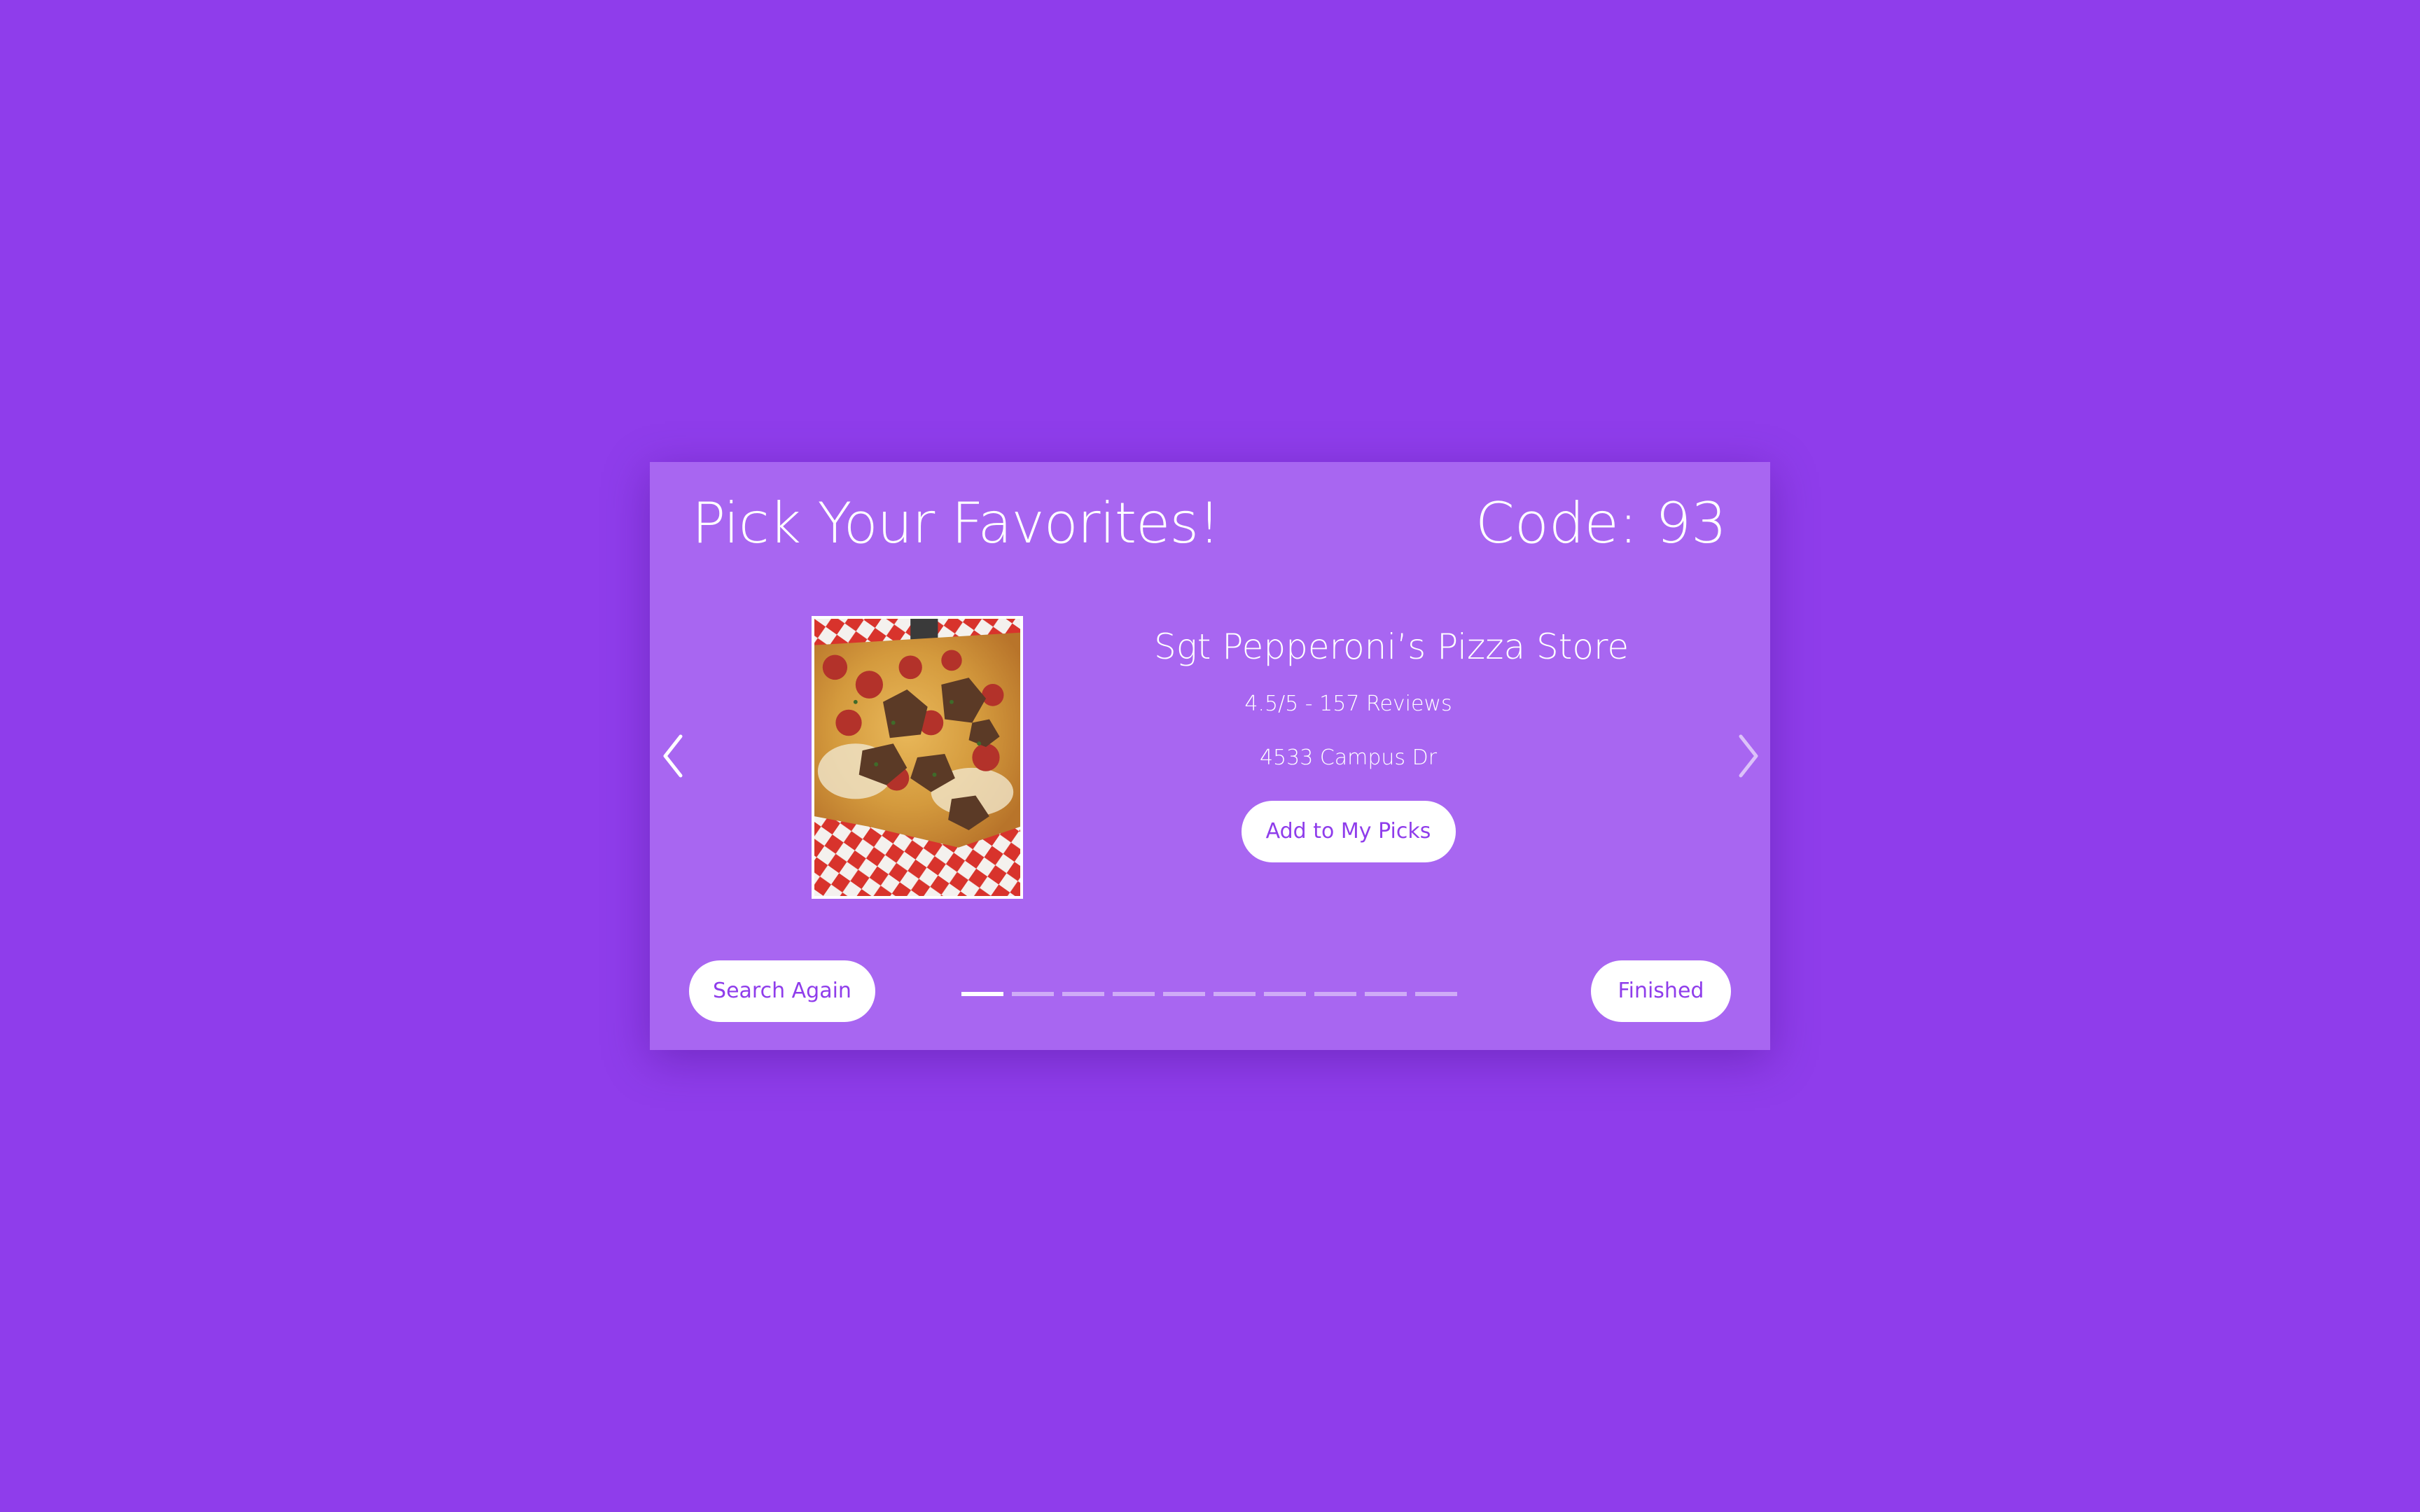 The image size is (2420, 1512). I want to click on search-again-button: Search Again, so click(782, 991).